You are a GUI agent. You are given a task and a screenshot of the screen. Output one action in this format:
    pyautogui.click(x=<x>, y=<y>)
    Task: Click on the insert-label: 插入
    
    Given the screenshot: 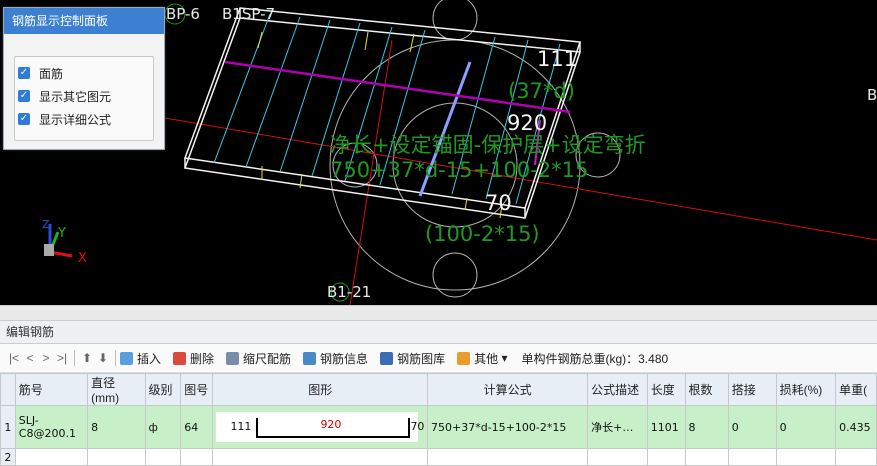 What is the action you would take?
    pyautogui.click(x=149, y=358)
    